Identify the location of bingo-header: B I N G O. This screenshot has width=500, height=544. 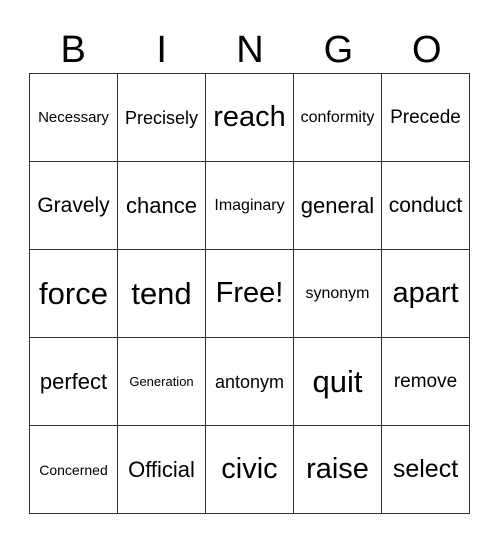
(250, 50).